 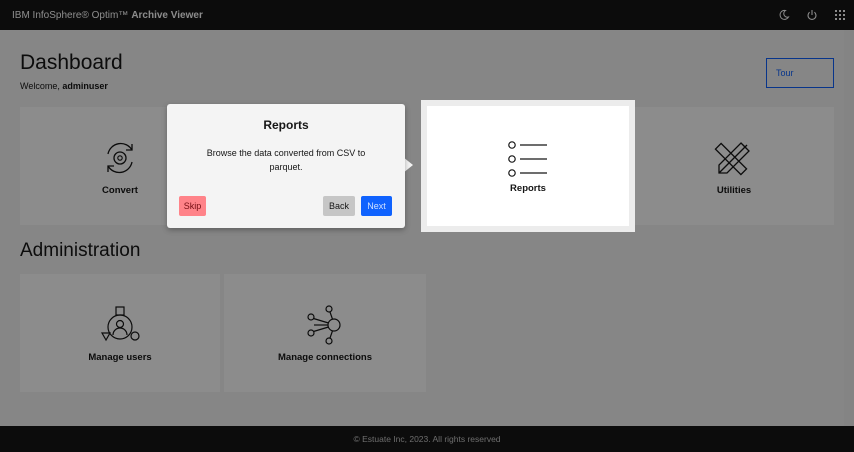 I want to click on list-icon, so click(x=527, y=158).